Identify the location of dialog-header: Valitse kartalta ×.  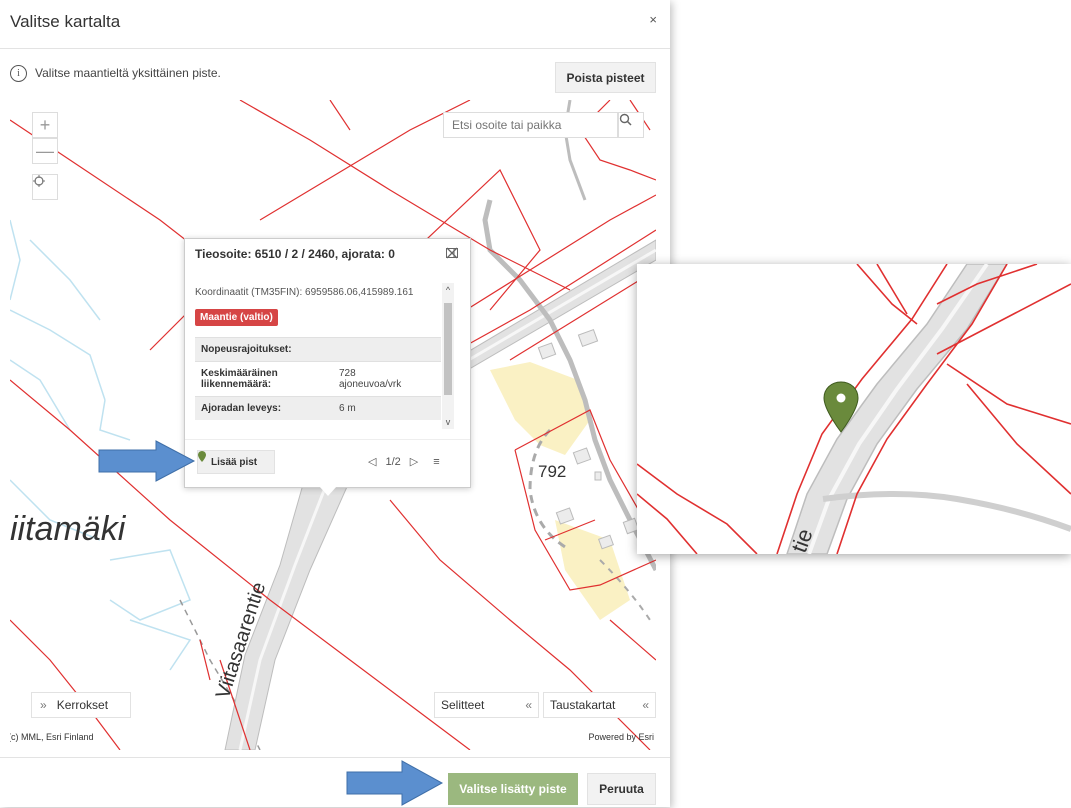
(335, 24).